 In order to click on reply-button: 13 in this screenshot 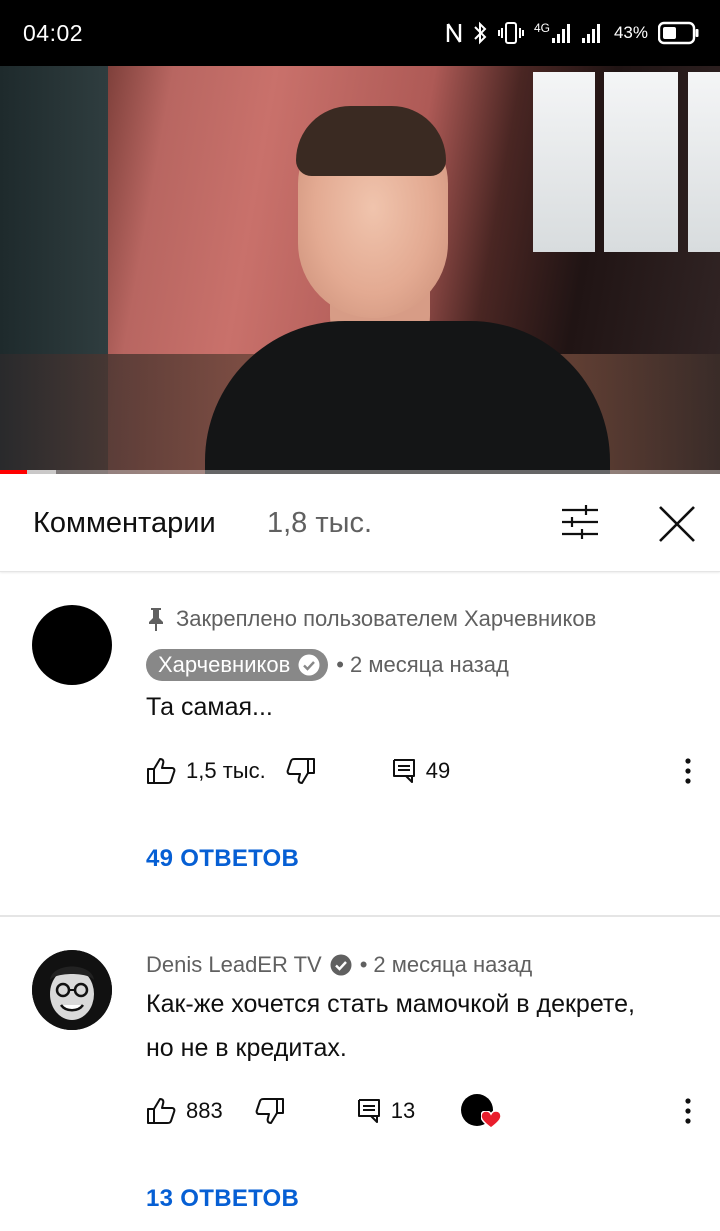, I will do `click(386, 1111)`.